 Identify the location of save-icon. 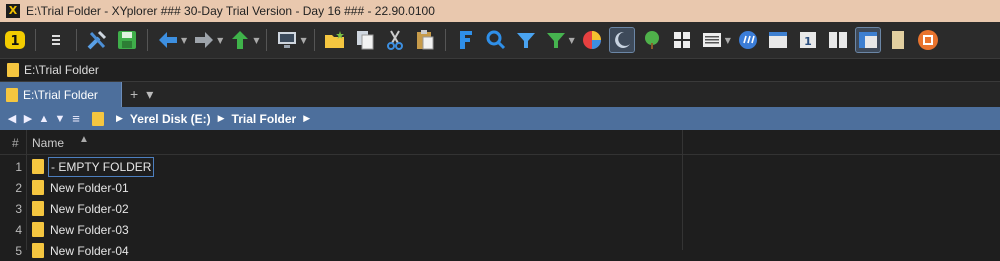
(127, 40).